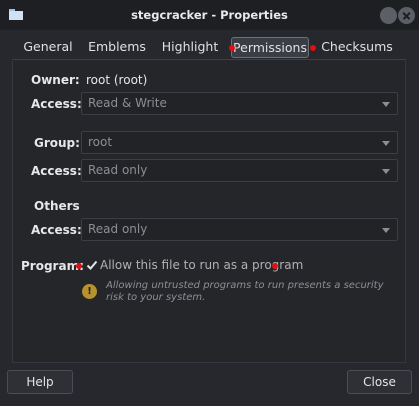 The height and width of the screenshot is (406, 419). I want to click on help-button: Help, so click(40, 382).